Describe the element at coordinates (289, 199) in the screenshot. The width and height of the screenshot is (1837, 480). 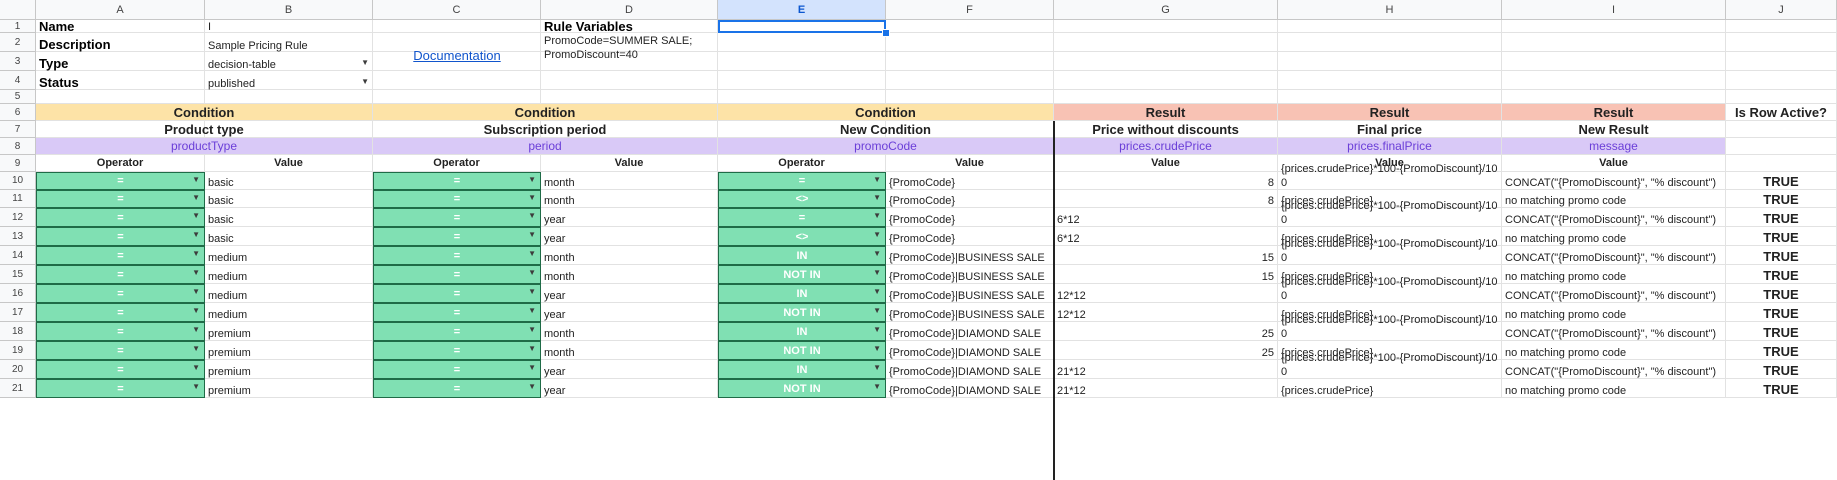
I see `value-product-type: basic` at that location.